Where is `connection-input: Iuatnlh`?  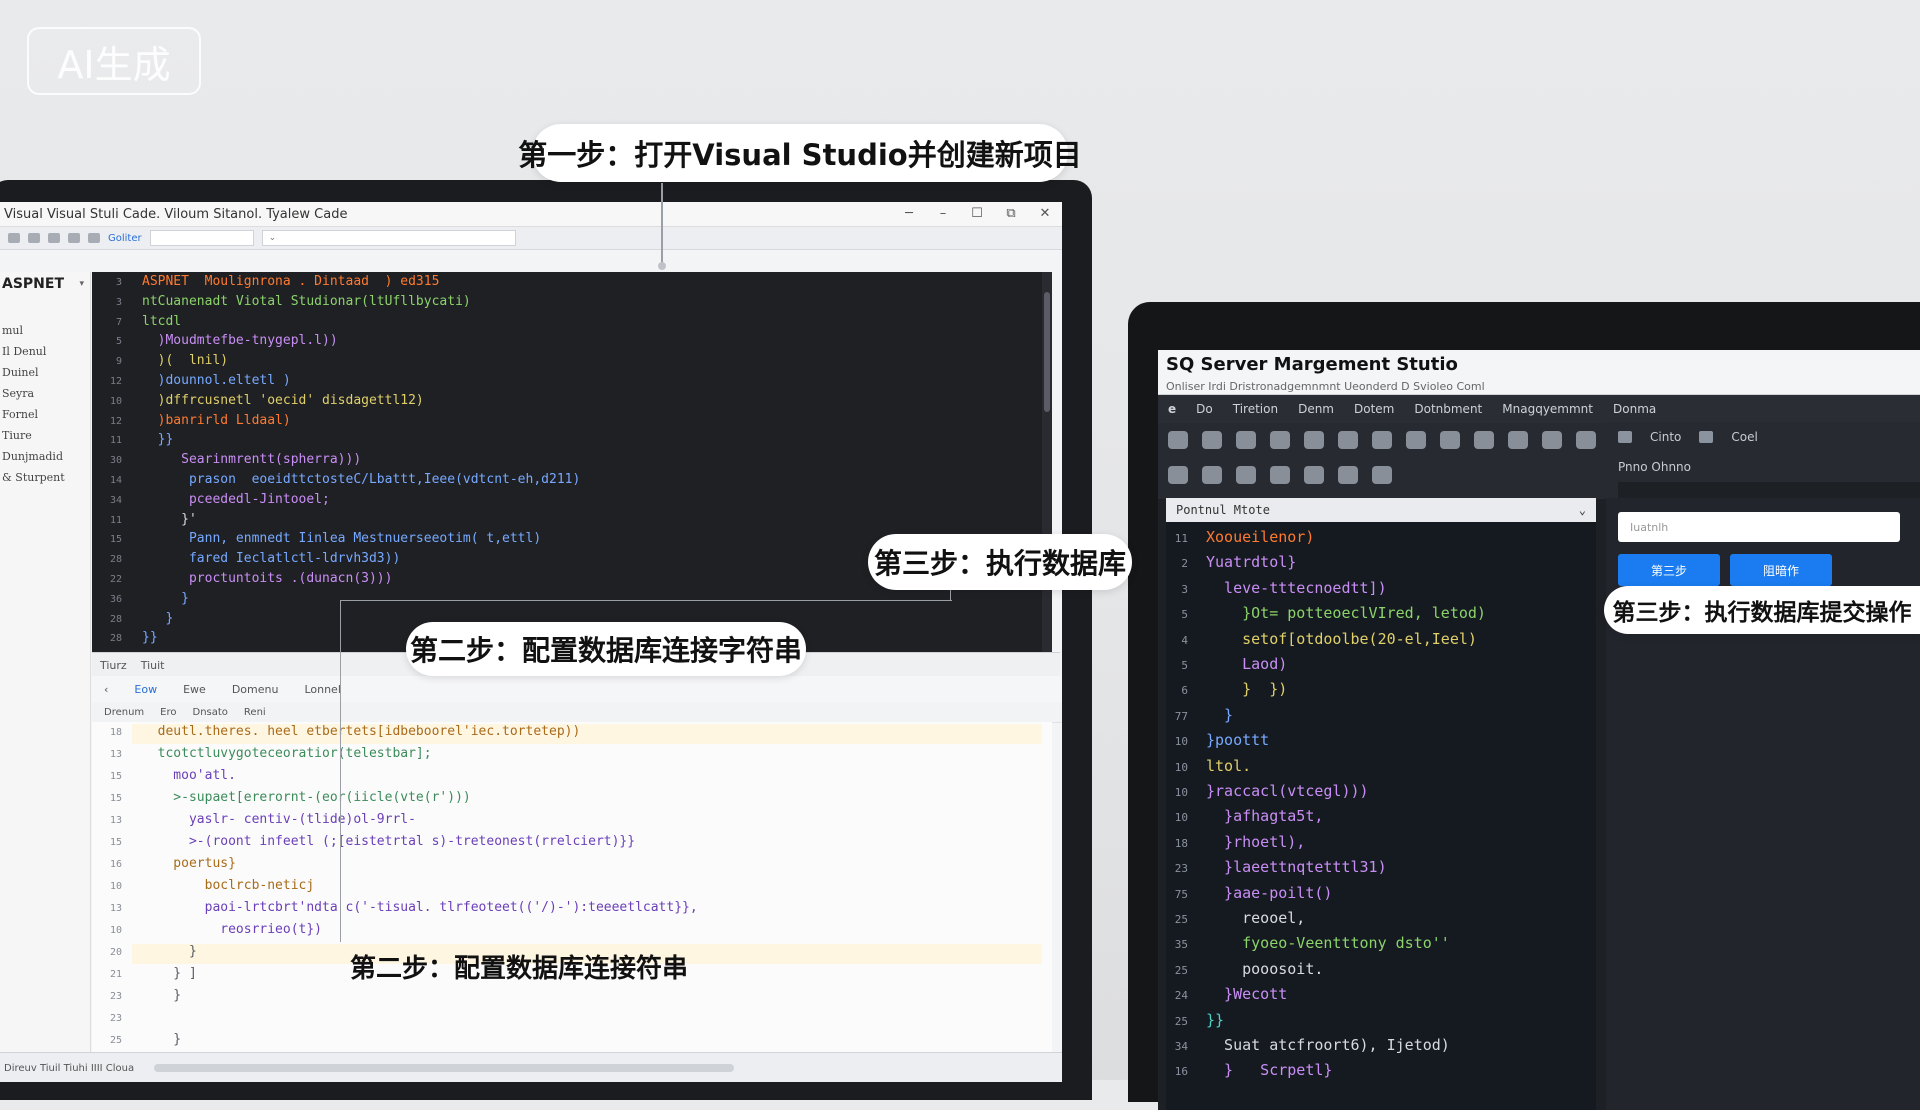 connection-input: Iuatnlh is located at coordinates (1759, 527).